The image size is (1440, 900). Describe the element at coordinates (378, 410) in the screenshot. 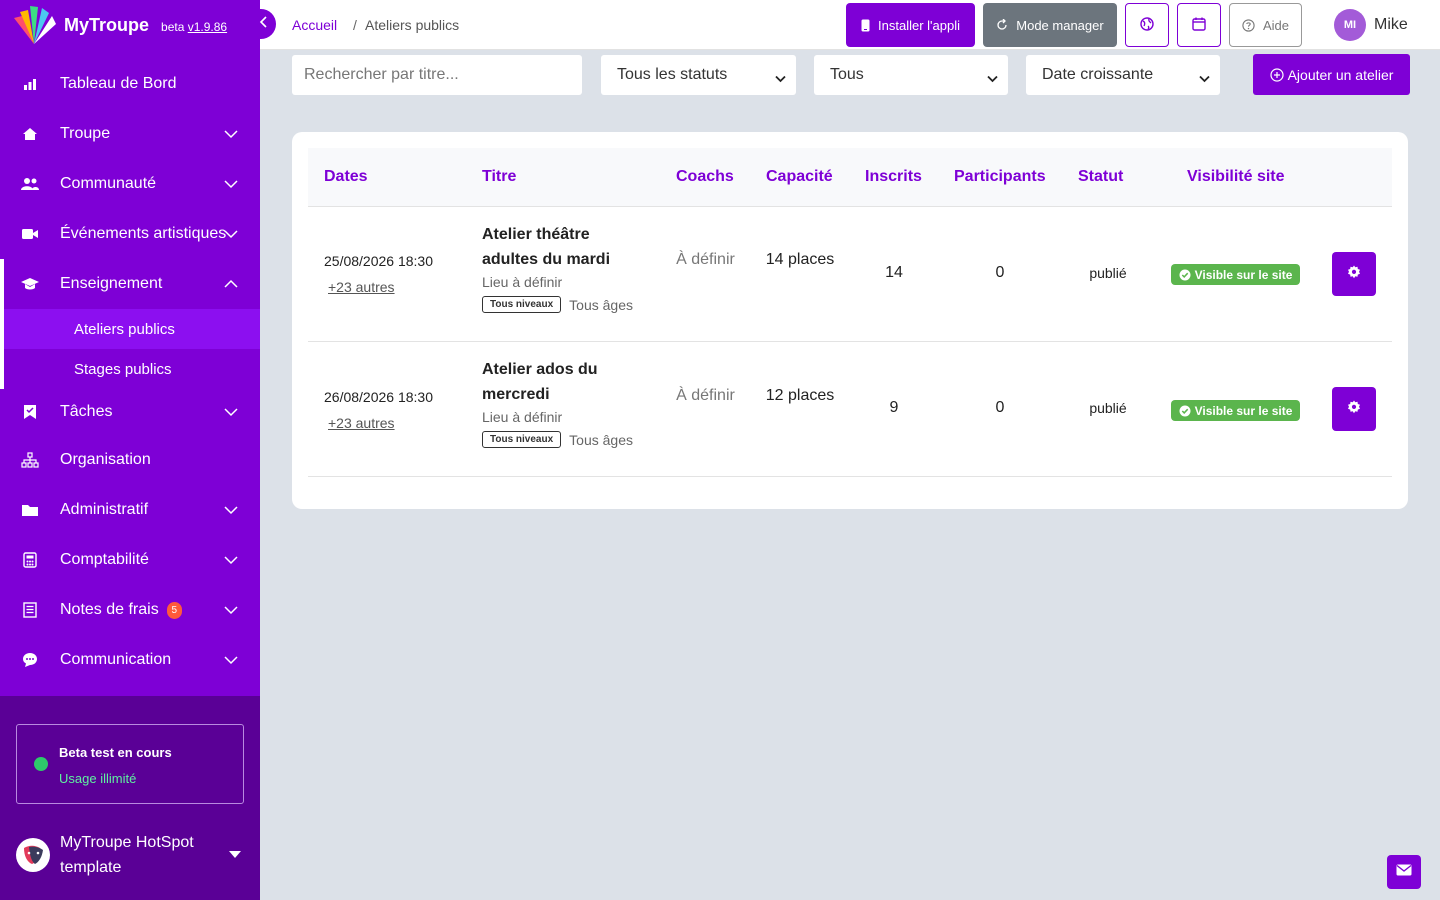

I see `row-date-cell: 26/08/2026 18:30 +23 autres` at that location.